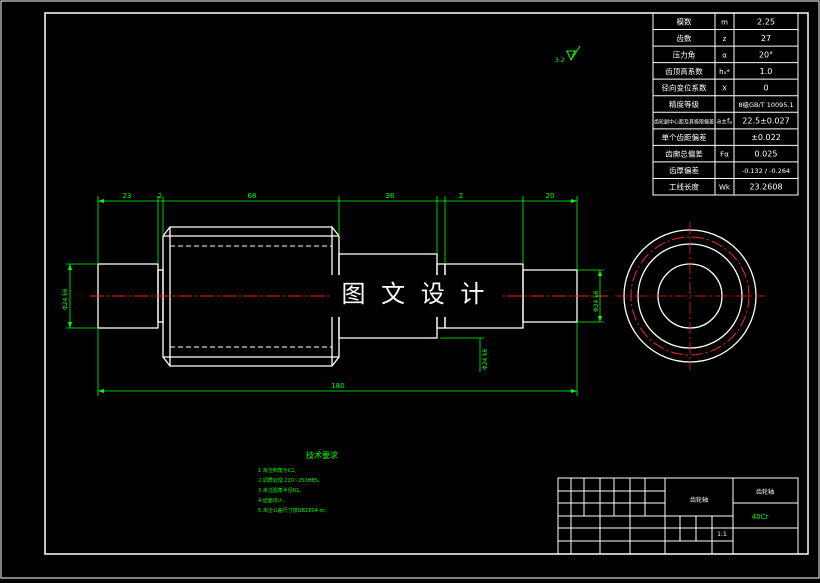 This screenshot has height=583, width=820. I want to click on table-param-name: 压力角, so click(684, 54).